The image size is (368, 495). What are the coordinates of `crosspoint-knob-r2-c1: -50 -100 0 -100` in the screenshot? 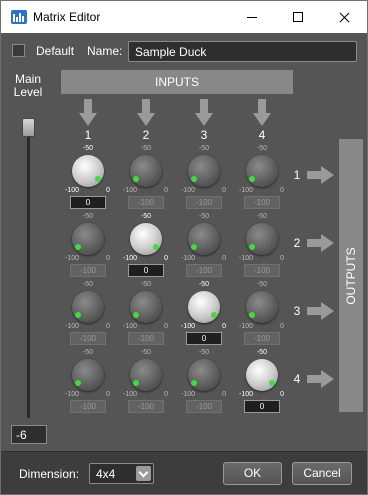 It's located at (88, 246).